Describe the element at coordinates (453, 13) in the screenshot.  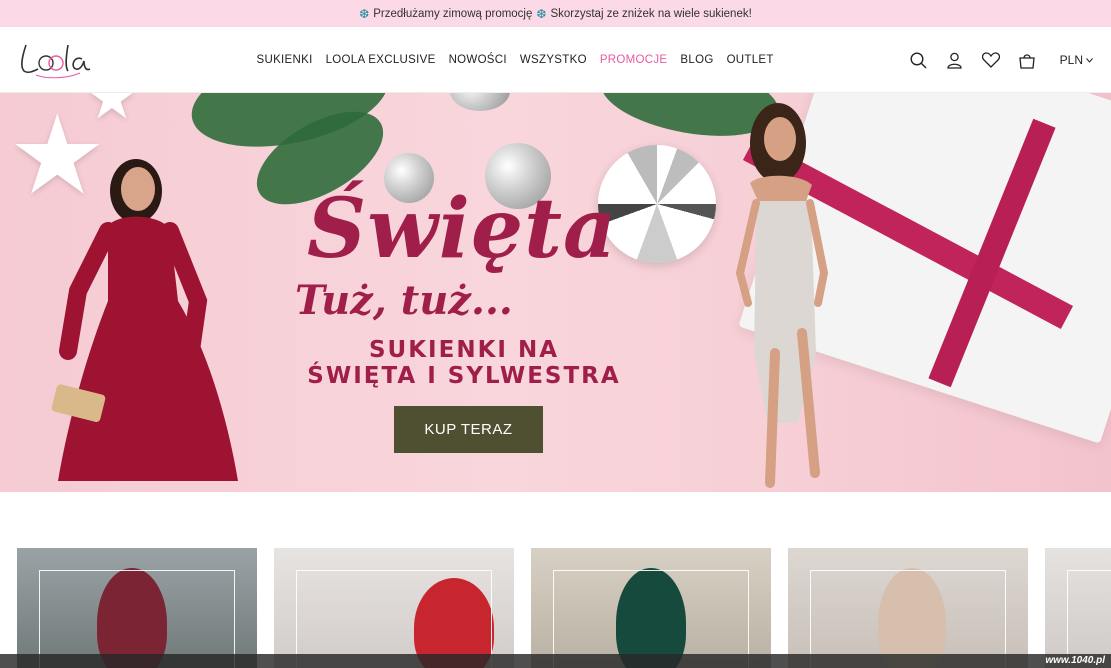
I see `promo-text-1: Przedłużamy zimową promocję` at that location.